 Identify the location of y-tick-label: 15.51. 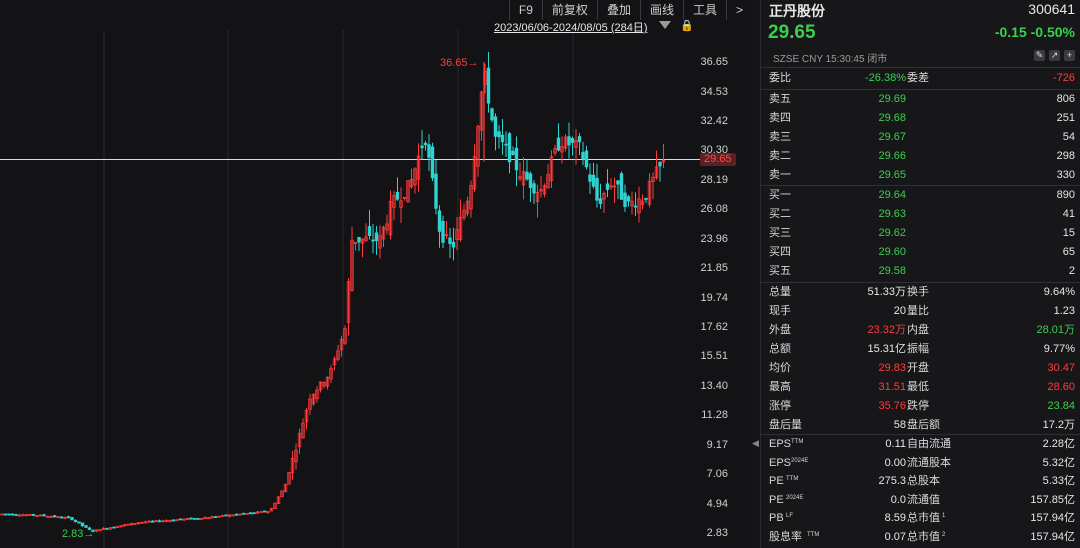
(714, 356).